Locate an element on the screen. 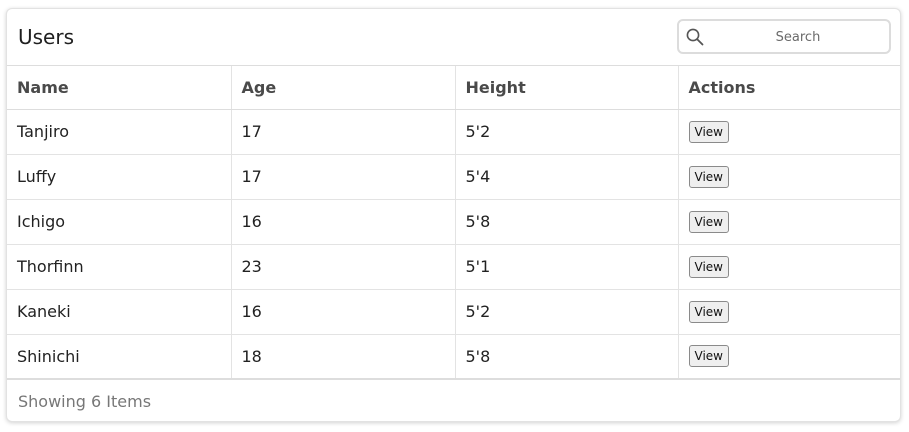 The height and width of the screenshot is (432, 909). table-row: Thorfinn 23 5'1 View is located at coordinates (453, 267).